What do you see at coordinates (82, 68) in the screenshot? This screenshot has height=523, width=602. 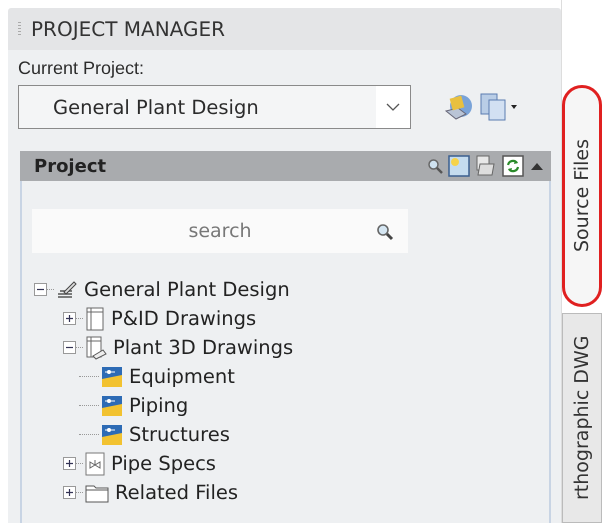 I see `field-label: Current Project:` at bounding box center [82, 68].